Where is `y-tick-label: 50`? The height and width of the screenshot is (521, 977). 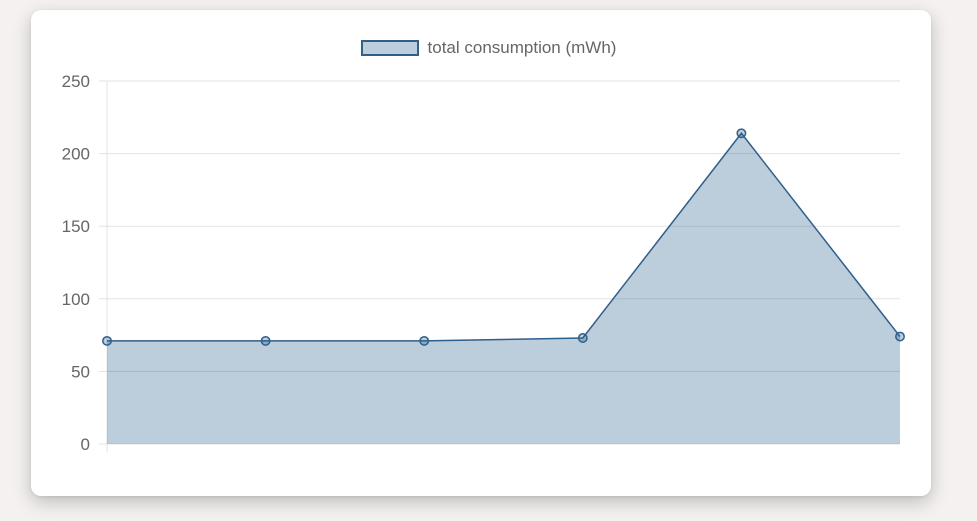 y-tick-label: 50 is located at coordinates (80, 371).